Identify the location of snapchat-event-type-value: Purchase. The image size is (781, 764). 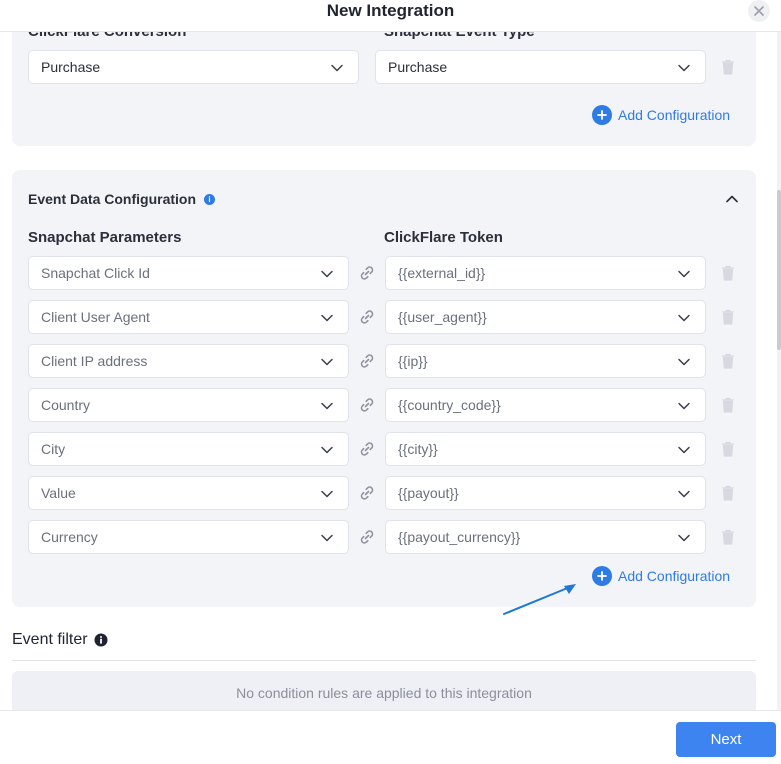
(418, 67).